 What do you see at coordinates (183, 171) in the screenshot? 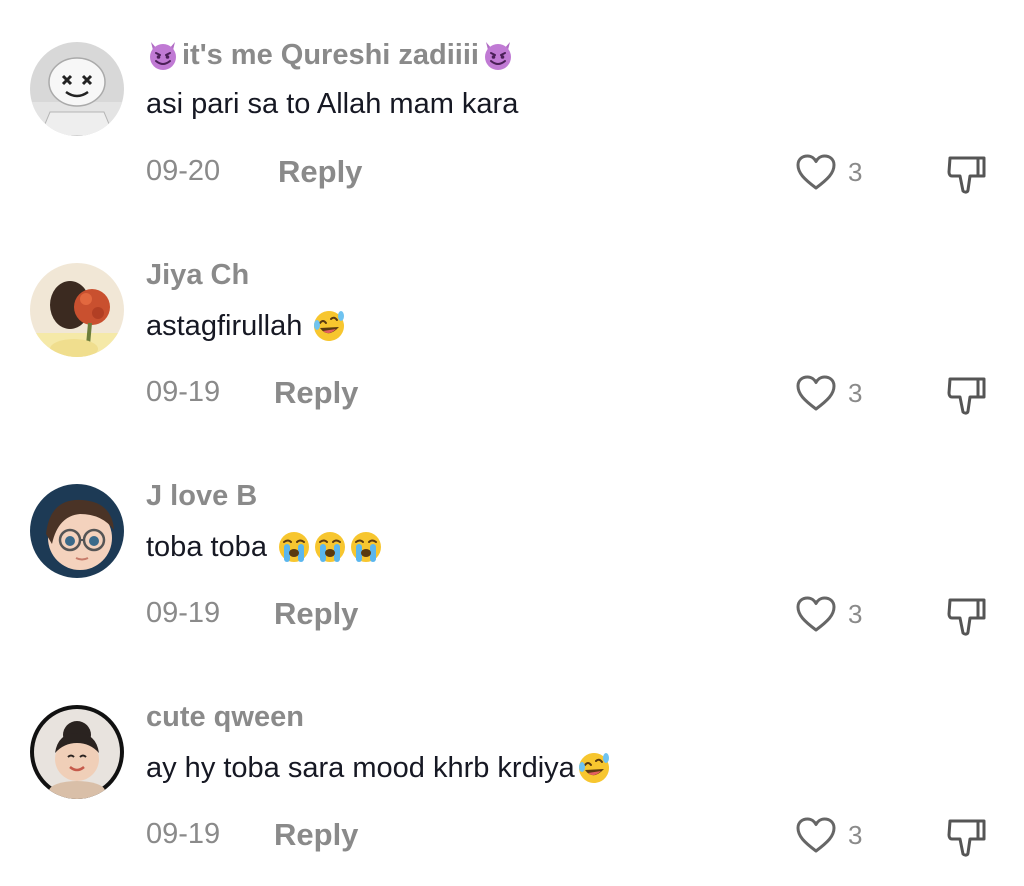
I see `comment-date: 09-20` at bounding box center [183, 171].